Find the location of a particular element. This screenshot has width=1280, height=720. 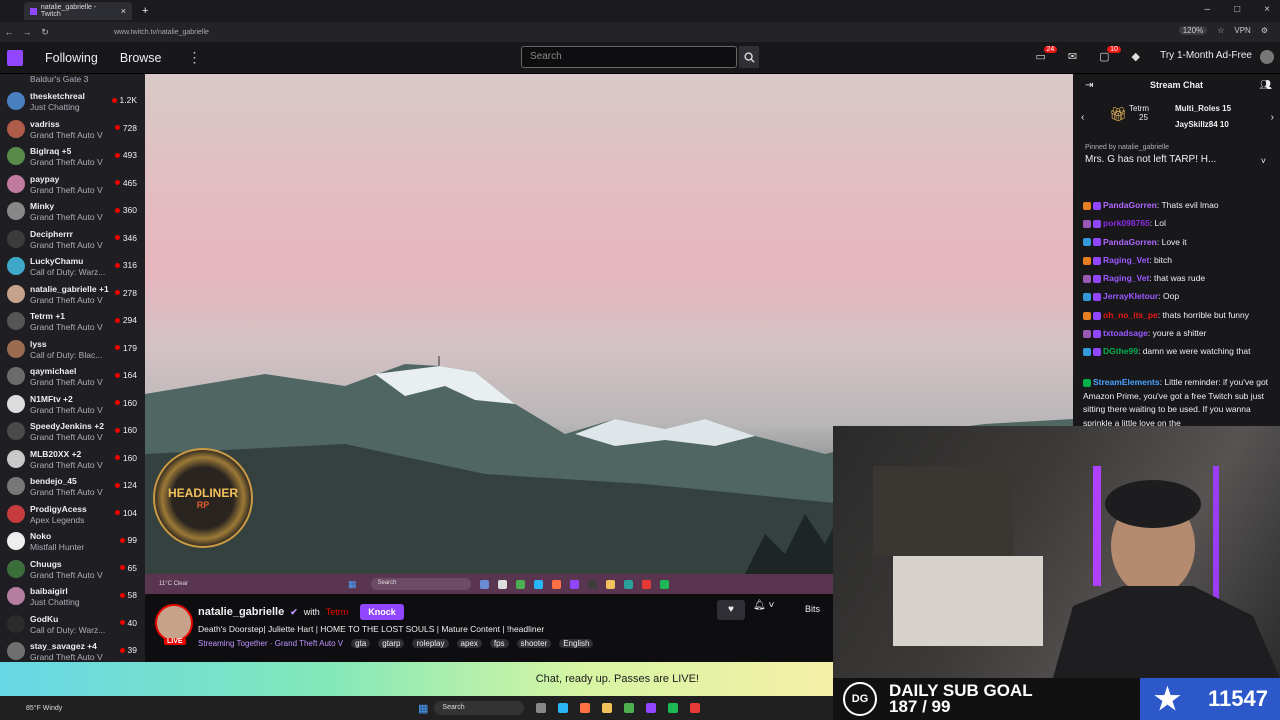

tag: gta is located at coordinates (361, 643).